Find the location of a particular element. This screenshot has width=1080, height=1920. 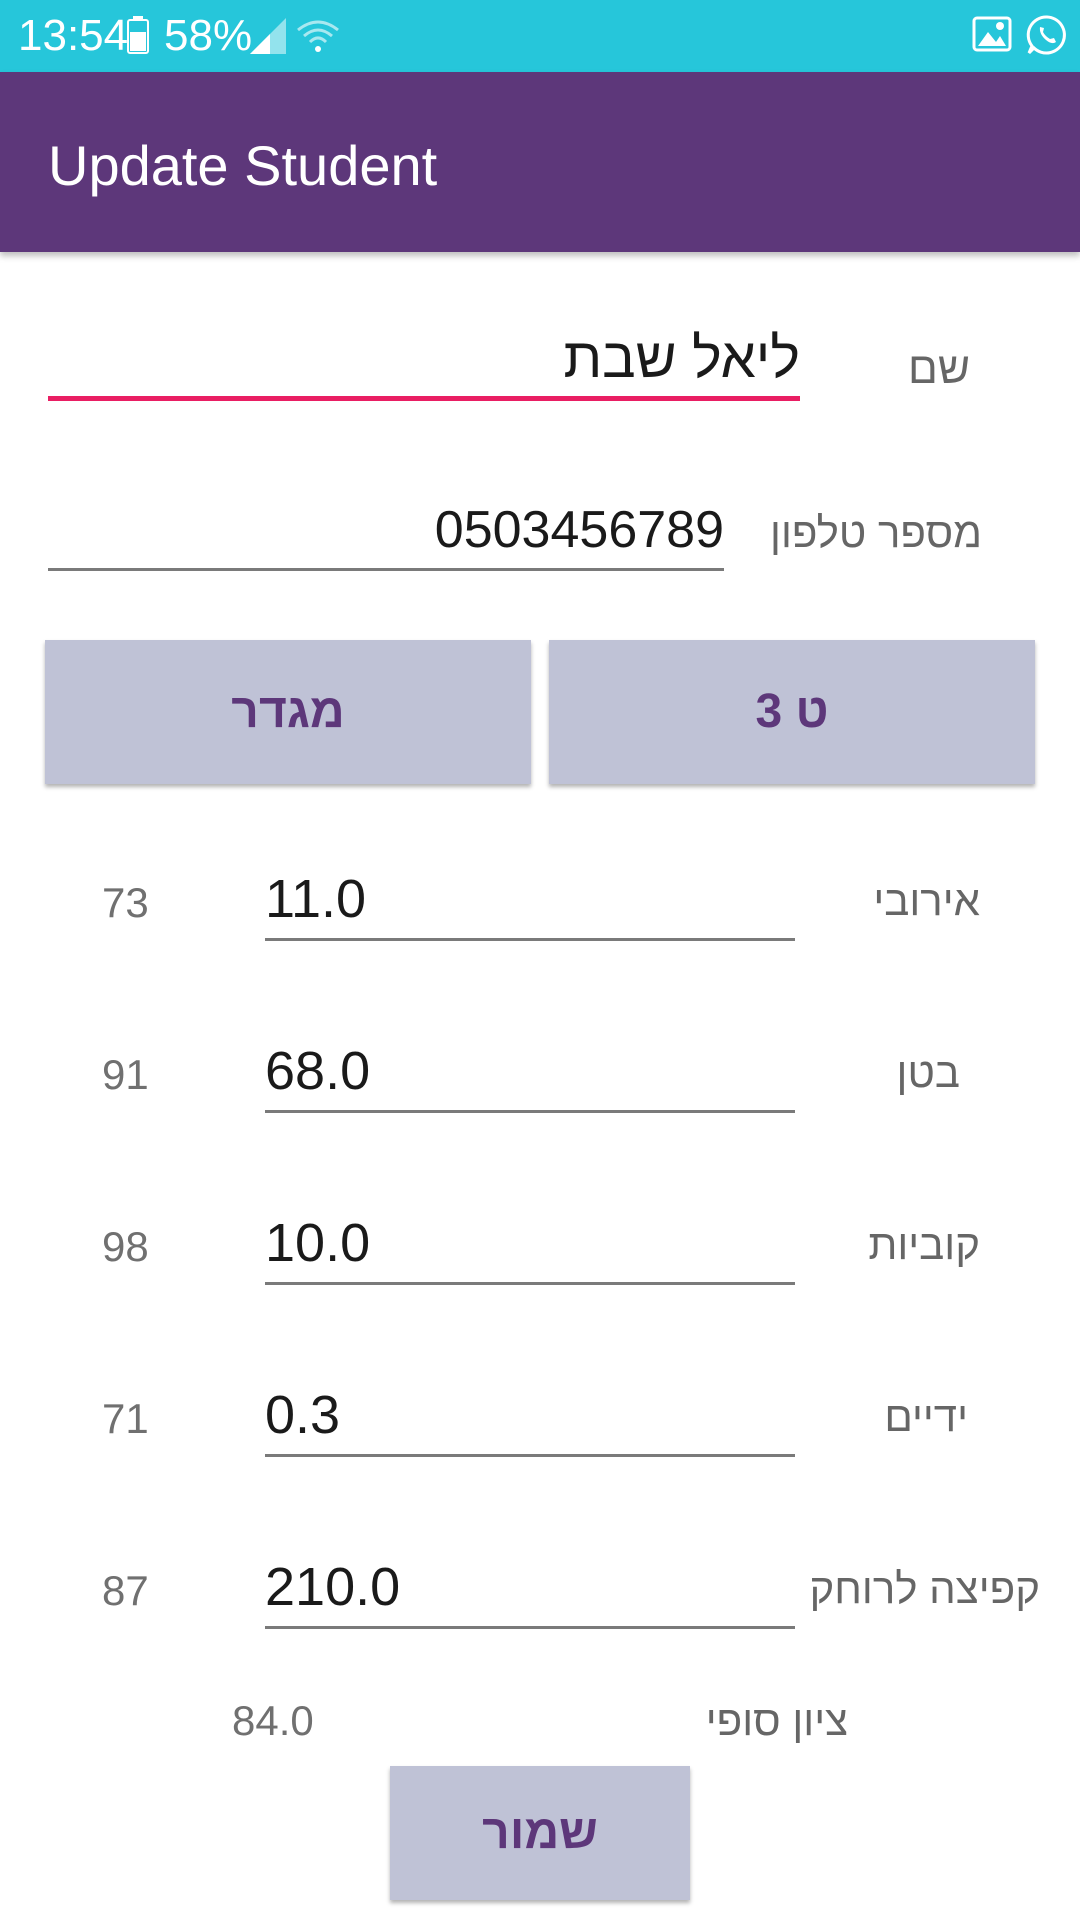

row-label-long-jump: קפיצה לרוחק is located at coordinates (925, 1588).